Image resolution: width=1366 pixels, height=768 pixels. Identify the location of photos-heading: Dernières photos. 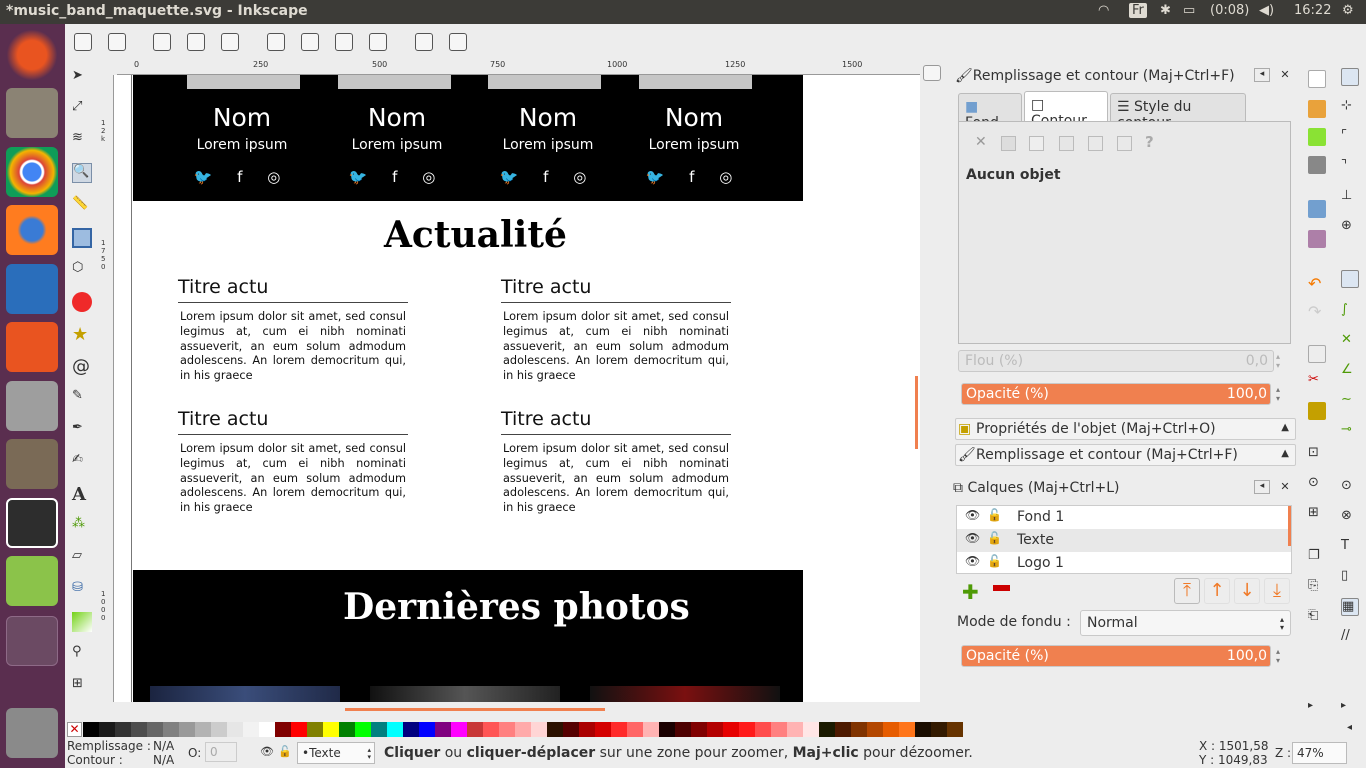
(516, 607).